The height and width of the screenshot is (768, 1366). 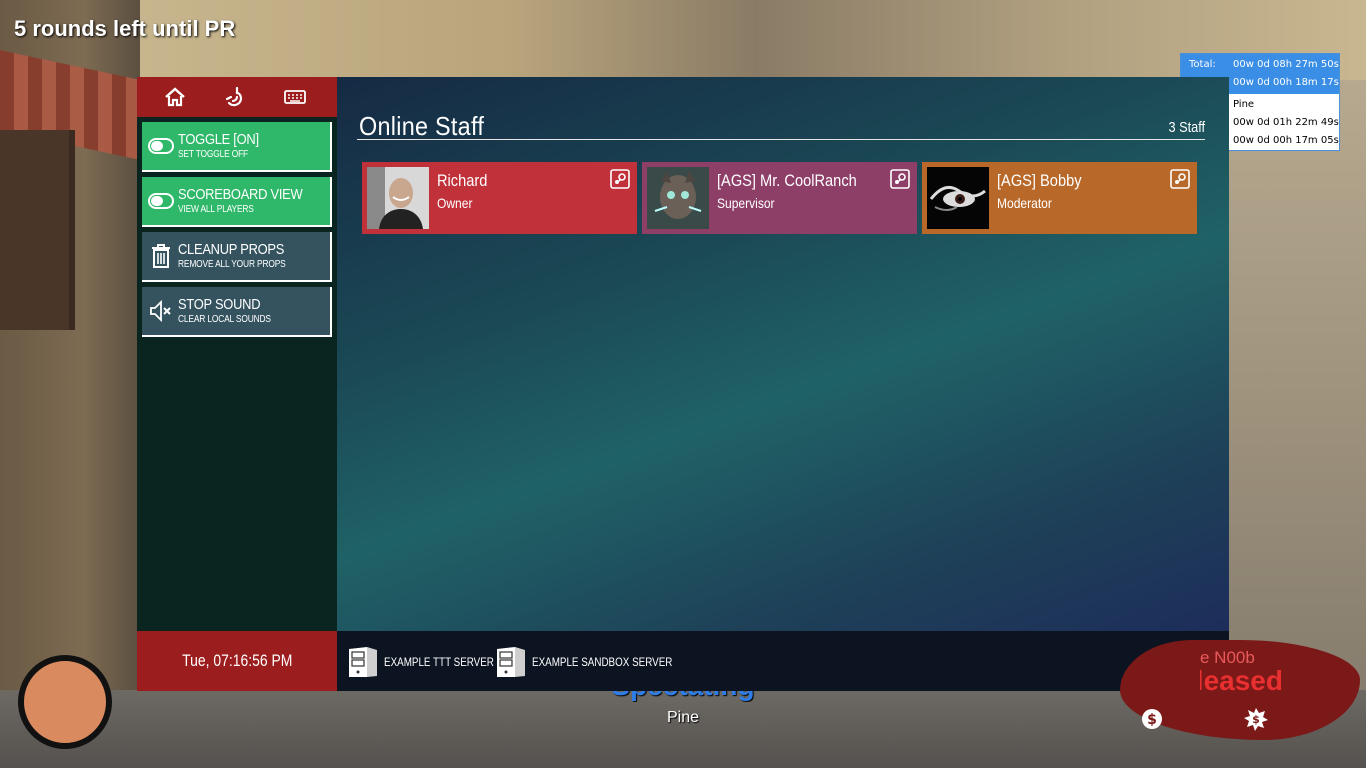 I want to click on staff-name: [AGS] Mr. CoolRanch, so click(x=787, y=180).